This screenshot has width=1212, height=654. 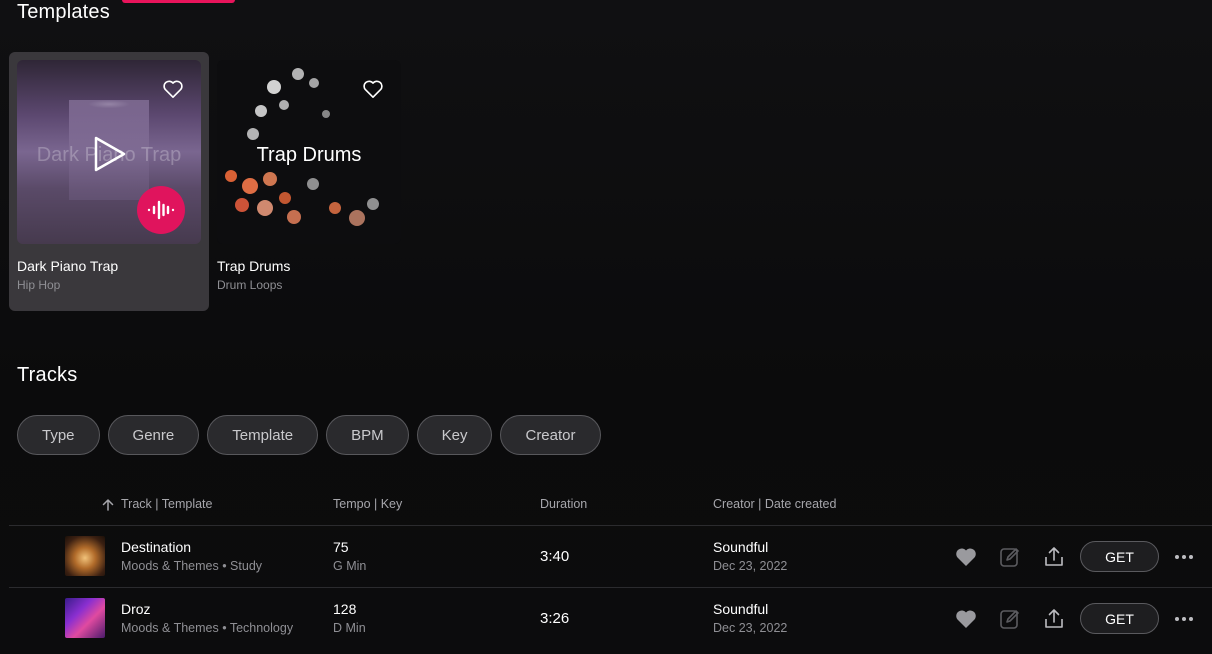 I want to click on track-key: G Min, so click(x=350, y=566).